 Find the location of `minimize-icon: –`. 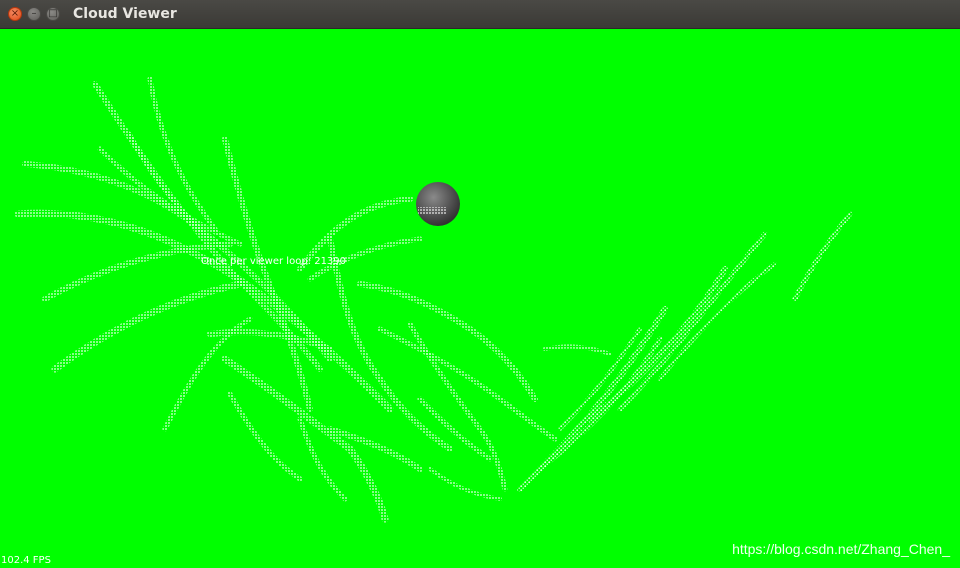

minimize-icon: – is located at coordinates (34, 13).